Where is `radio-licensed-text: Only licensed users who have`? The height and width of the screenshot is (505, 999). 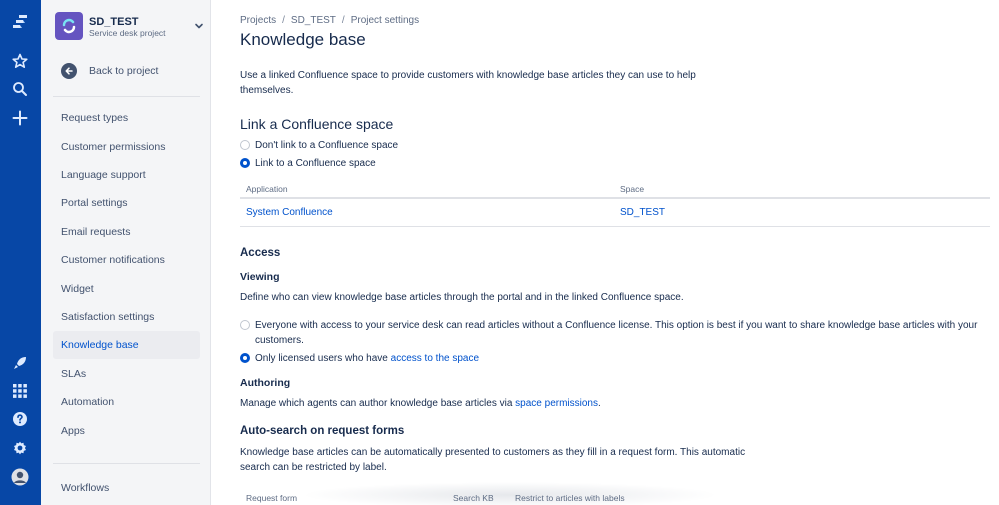 radio-licensed-text: Only licensed users who have is located at coordinates (321, 358).